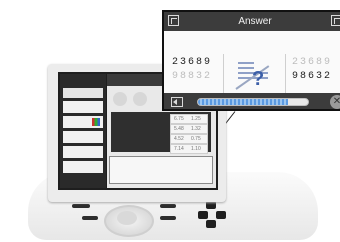 This screenshot has height=242, width=340. What do you see at coordinates (140, 99) in the screenshot?
I see `dial-right` at bounding box center [140, 99].